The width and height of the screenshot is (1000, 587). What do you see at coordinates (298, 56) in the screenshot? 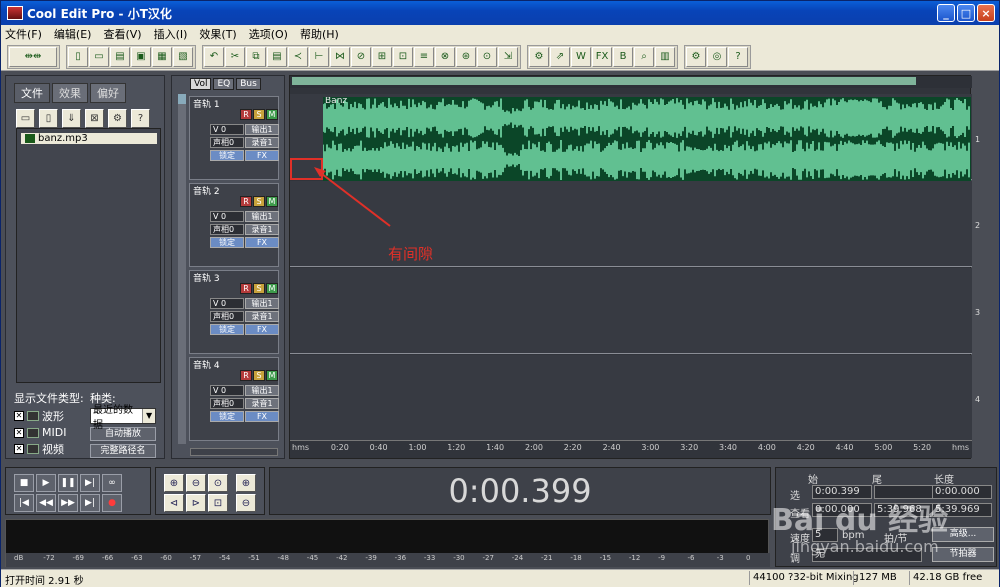
I see `envelope-icon: ≺` at bounding box center [298, 56].